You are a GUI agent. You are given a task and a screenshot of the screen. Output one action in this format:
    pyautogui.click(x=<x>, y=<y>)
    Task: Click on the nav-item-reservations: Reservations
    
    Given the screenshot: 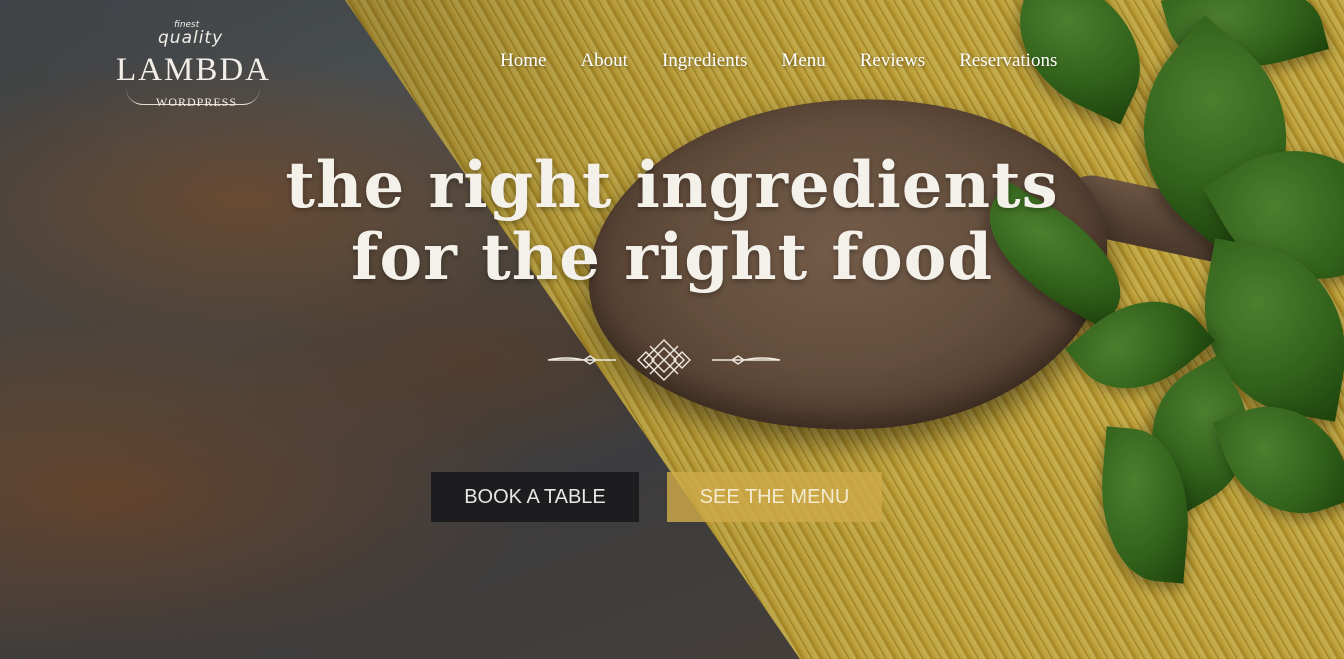 What is the action you would take?
    pyautogui.click(x=1008, y=62)
    